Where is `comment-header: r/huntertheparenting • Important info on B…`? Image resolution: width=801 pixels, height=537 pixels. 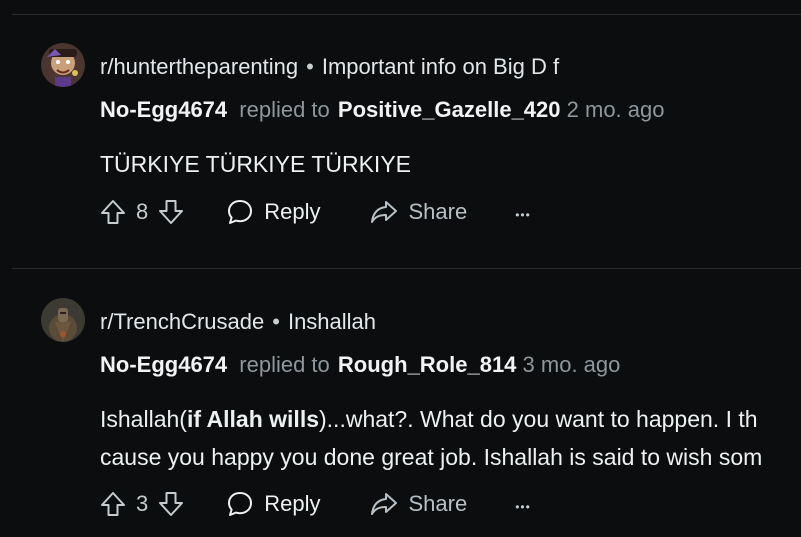 comment-header: r/huntertheparenting • Important info on B… is located at coordinates (329, 67).